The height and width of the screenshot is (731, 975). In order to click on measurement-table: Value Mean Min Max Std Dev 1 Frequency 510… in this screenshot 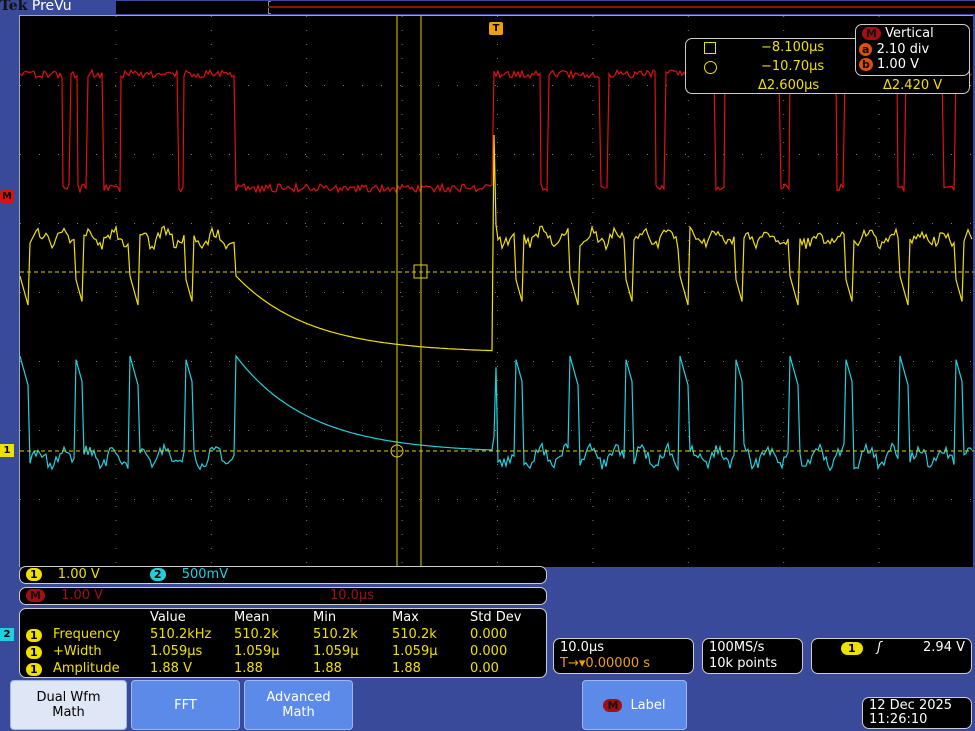, I will do `click(283, 643)`.